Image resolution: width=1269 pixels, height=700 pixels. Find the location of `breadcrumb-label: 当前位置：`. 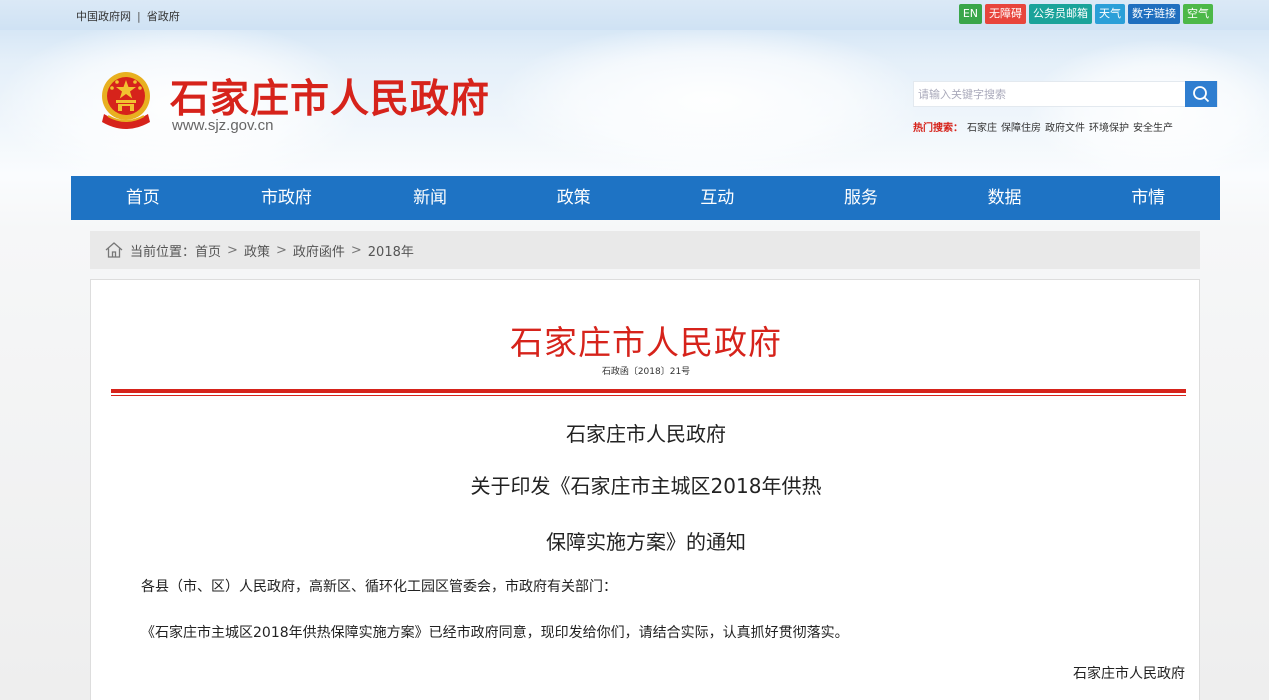

breadcrumb-label: 当前位置： is located at coordinates (163, 252).